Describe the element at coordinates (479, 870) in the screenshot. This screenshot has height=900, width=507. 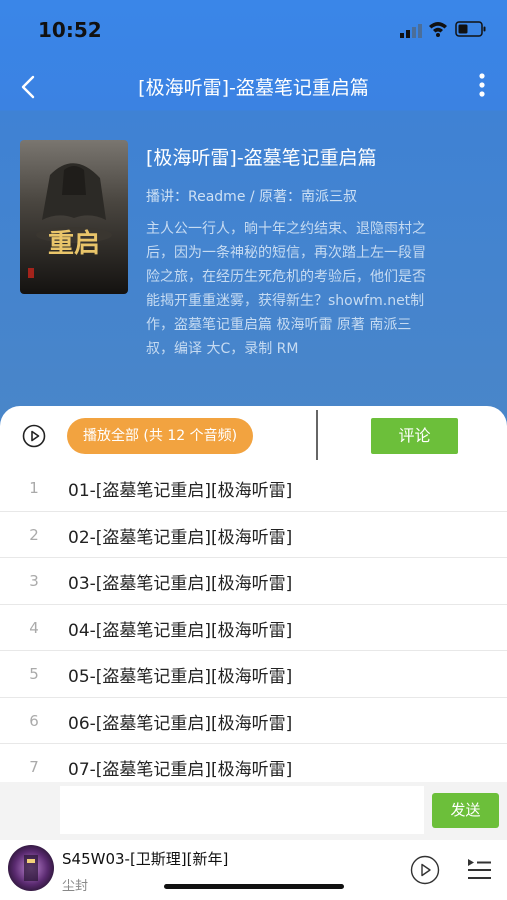
I see `playlist-icon` at that location.